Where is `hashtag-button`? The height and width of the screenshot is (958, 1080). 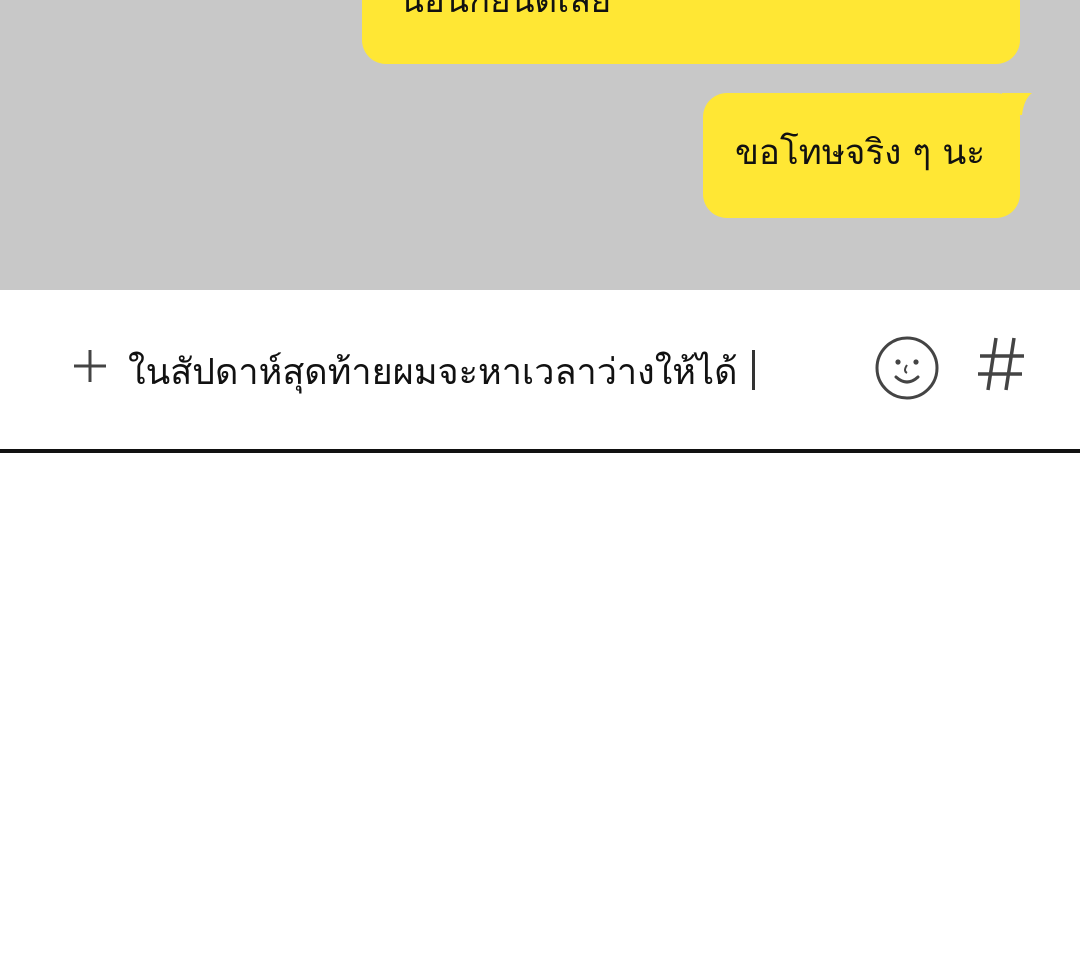
hashtag-button is located at coordinates (1001, 364).